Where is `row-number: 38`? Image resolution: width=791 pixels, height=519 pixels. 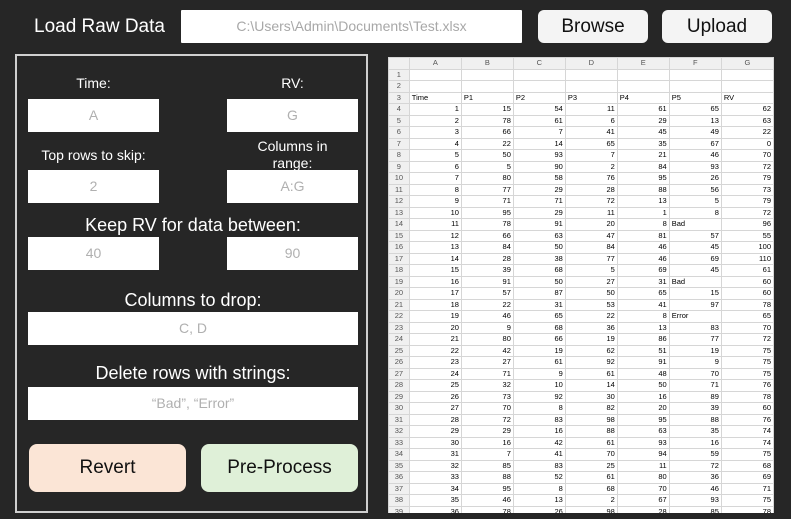
row-number: 38 is located at coordinates (399, 500).